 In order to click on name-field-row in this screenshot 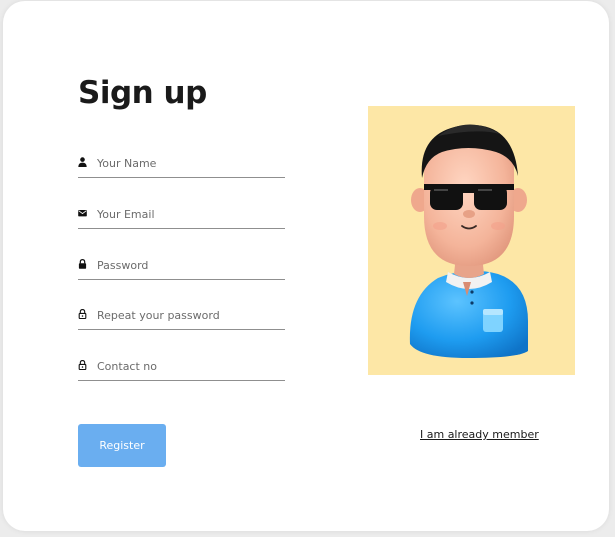, I will do `click(181, 164)`.